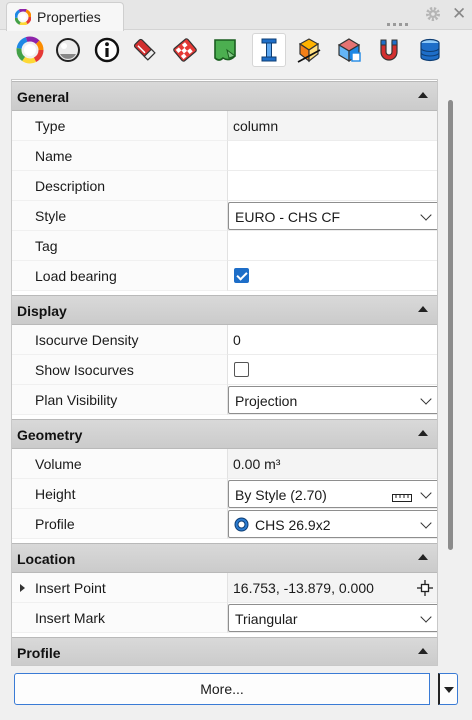 The width and height of the screenshot is (472, 720). I want to click on database-stack-icon, so click(430, 50).